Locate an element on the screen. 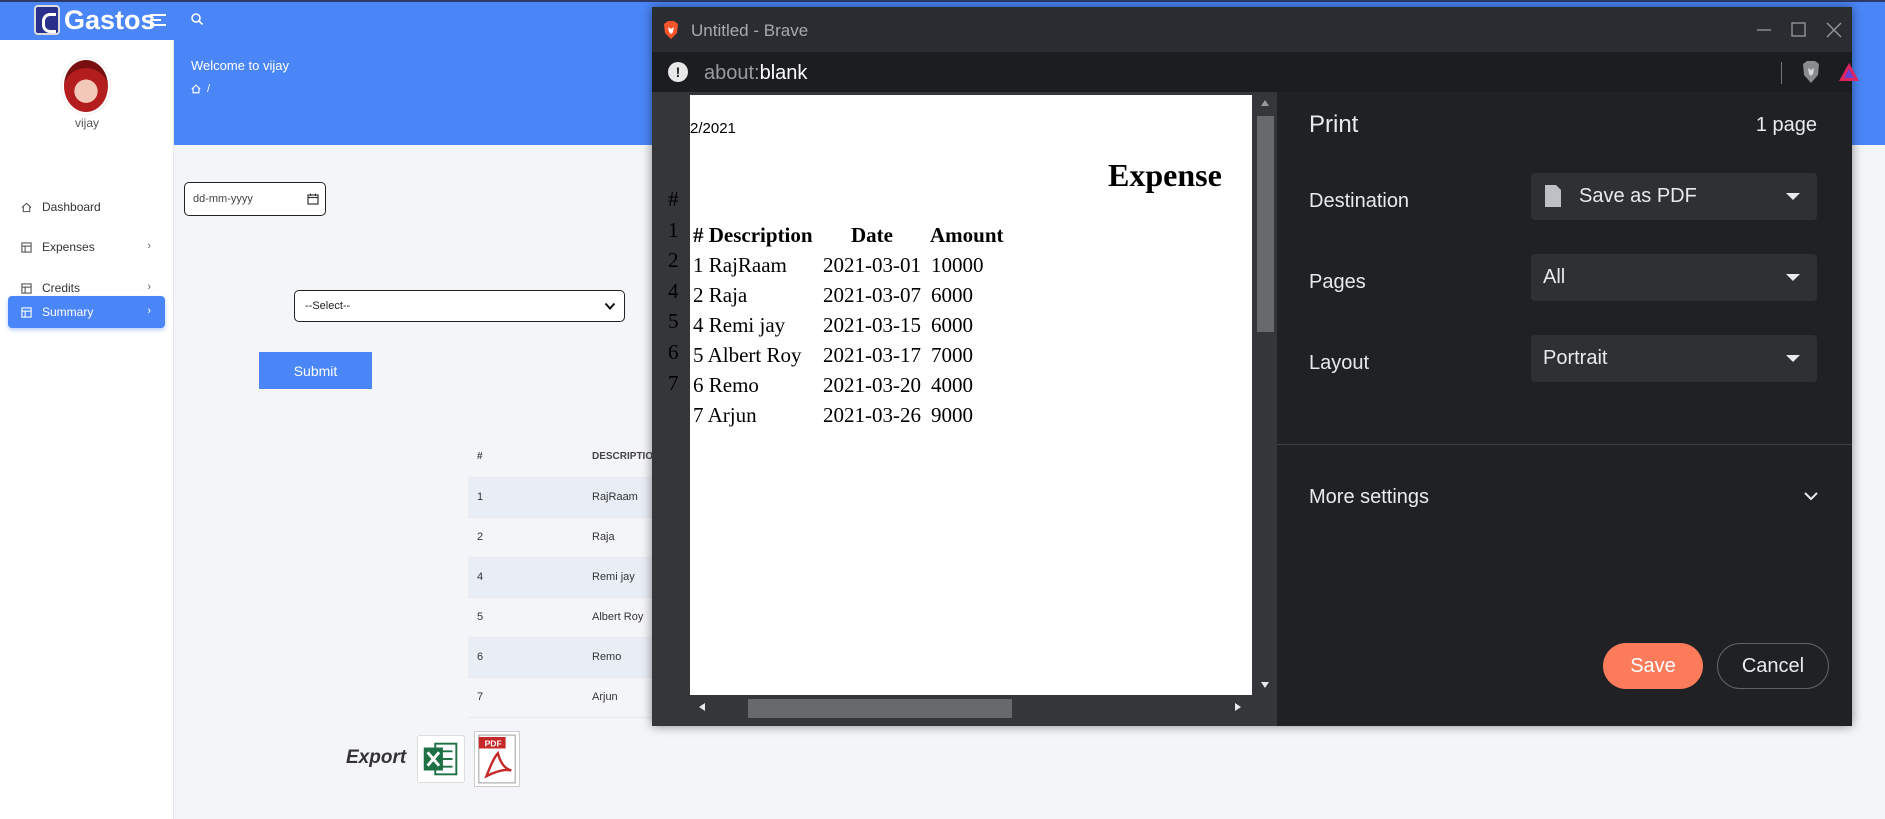 The height and width of the screenshot is (819, 1885). more-settings-toggle: More settings is located at coordinates (1369, 497).